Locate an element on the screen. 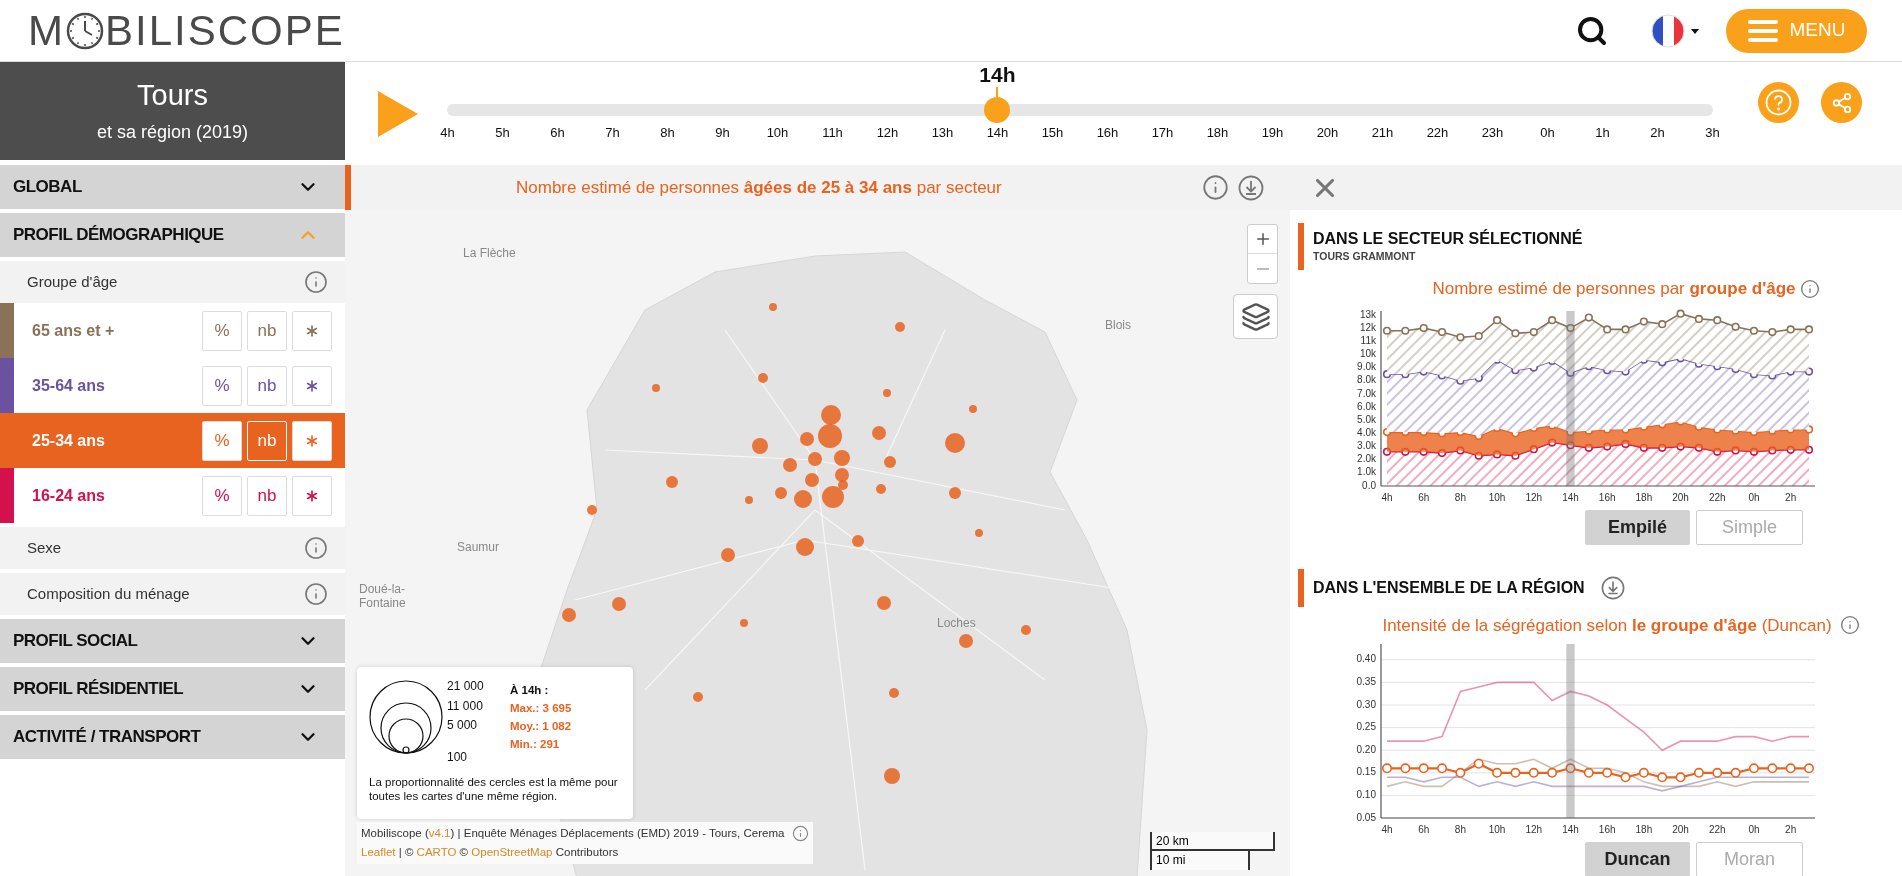 The width and height of the screenshot is (1902, 876). logo-text: BILISCOPE is located at coordinates (225, 30).